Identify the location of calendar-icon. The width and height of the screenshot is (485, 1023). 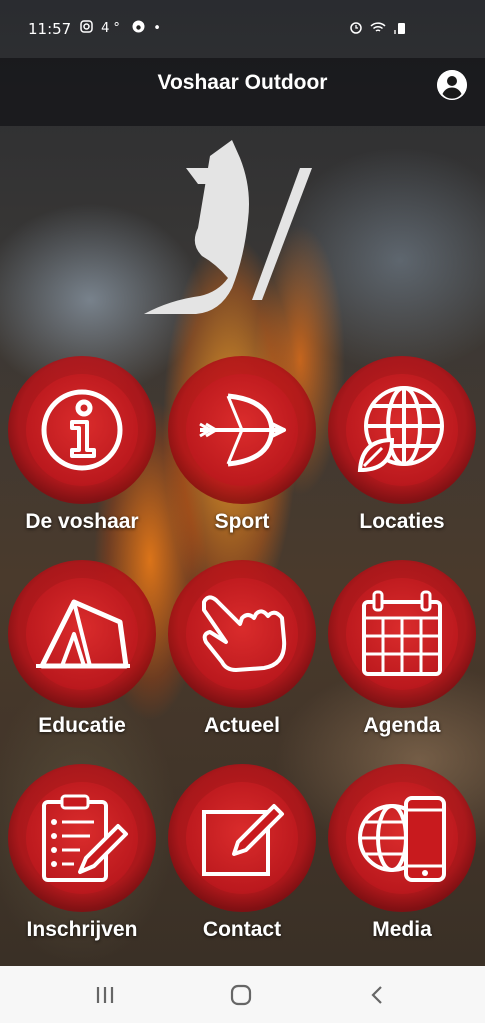
(402, 633).